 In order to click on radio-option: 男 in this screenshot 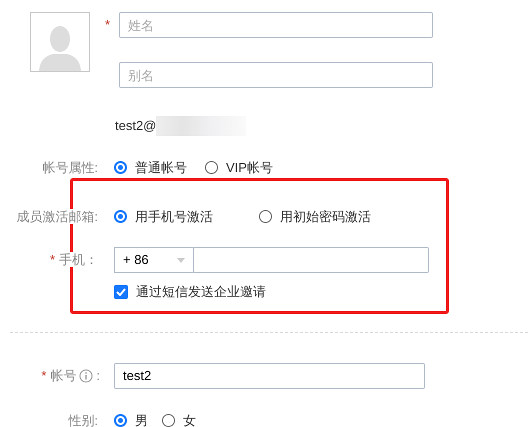, I will do `click(131, 418)`.